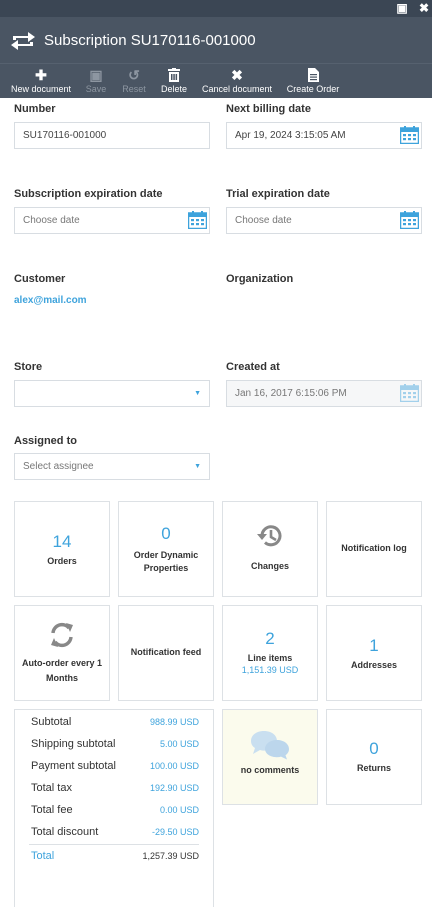  I want to click on next-billing-field: Apr 19, 2024 3:15:05 AM, so click(324, 135).